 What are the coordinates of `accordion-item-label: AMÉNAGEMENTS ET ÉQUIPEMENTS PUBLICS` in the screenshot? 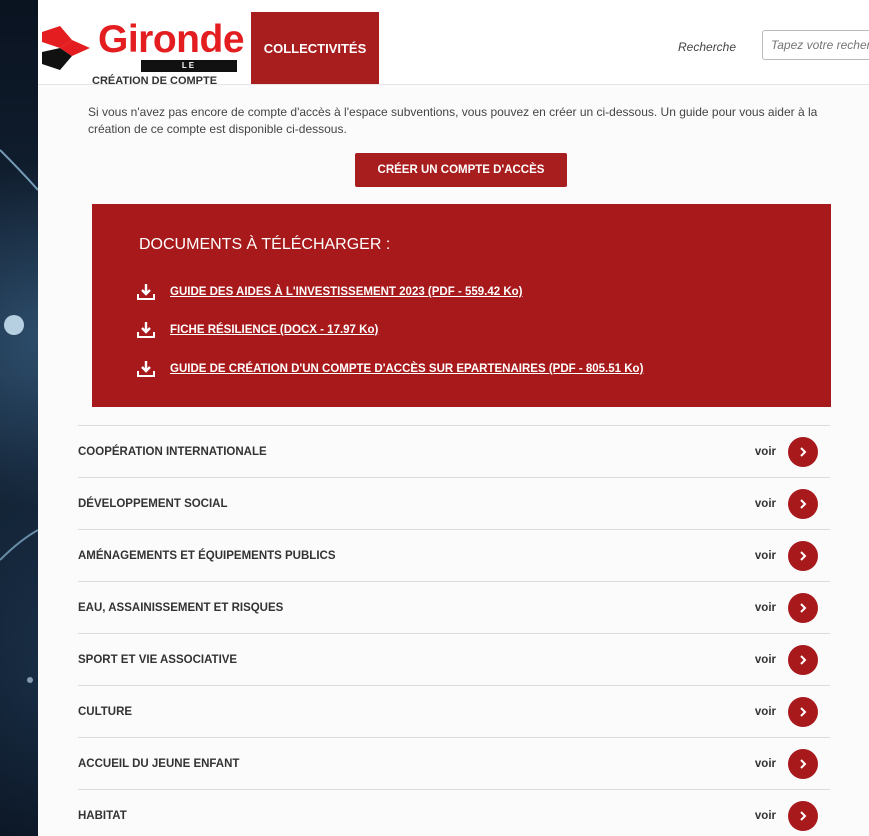 It's located at (207, 555).